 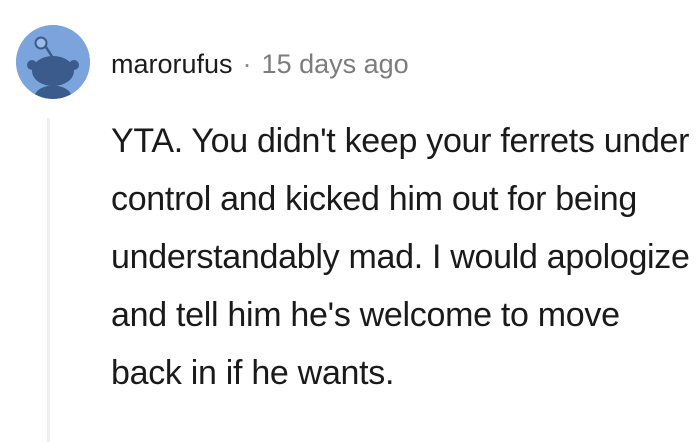 What do you see at coordinates (335, 64) in the screenshot?
I see `comment-timestamp: 15 days ago` at bounding box center [335, 64].